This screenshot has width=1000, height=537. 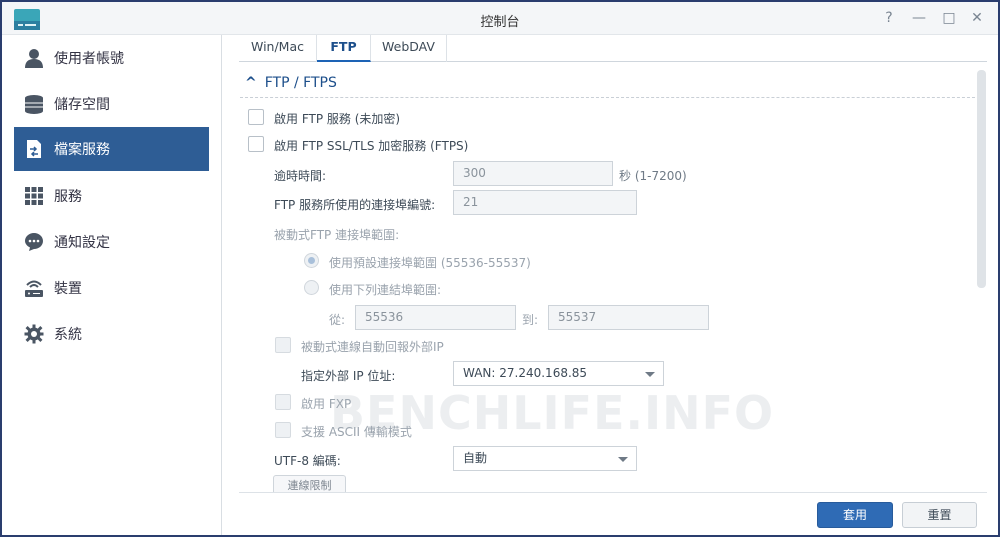 What do you see at coordinates (256, 117) in the screenshot?
I see `enable-ftp-checkbox` at bounding box center [256, 117].